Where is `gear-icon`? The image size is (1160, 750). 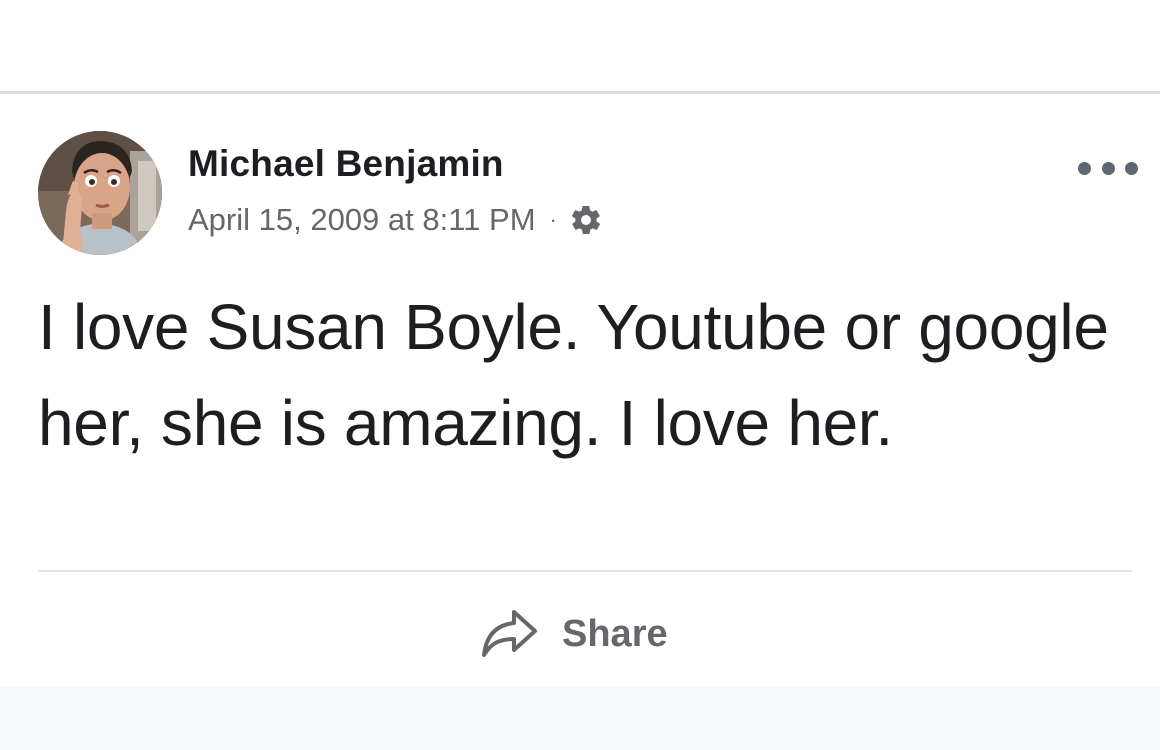 gear-icon is located at coordinates (586, 220).